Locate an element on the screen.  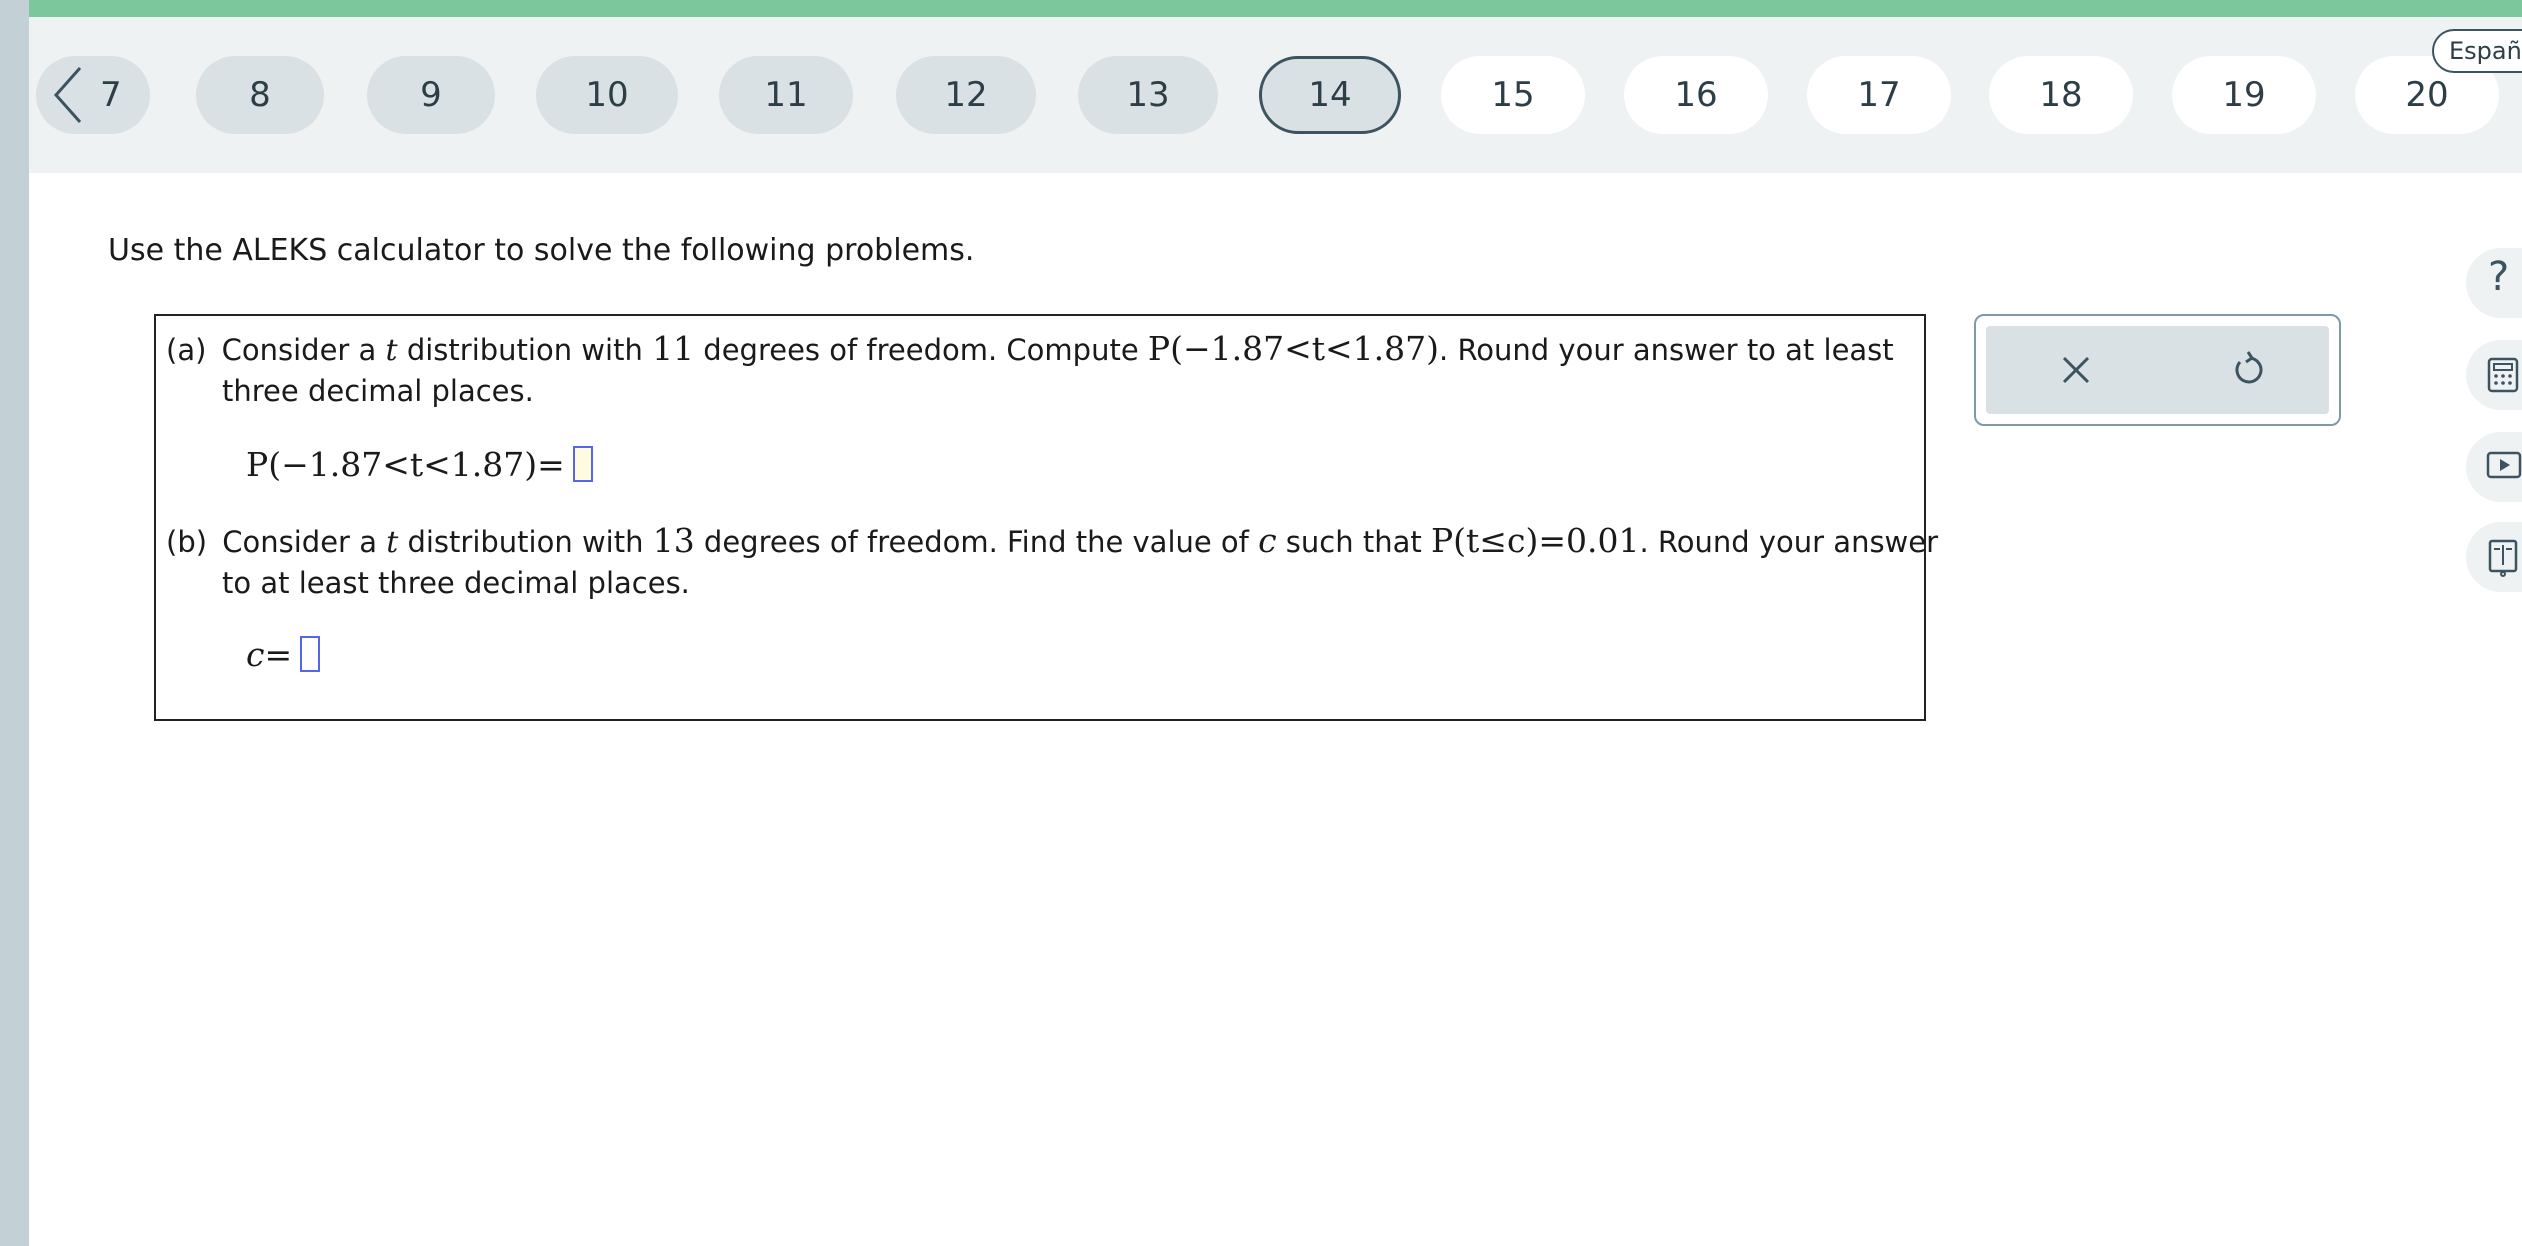
problem-b-equals: = is located at coordinates (278, 654).